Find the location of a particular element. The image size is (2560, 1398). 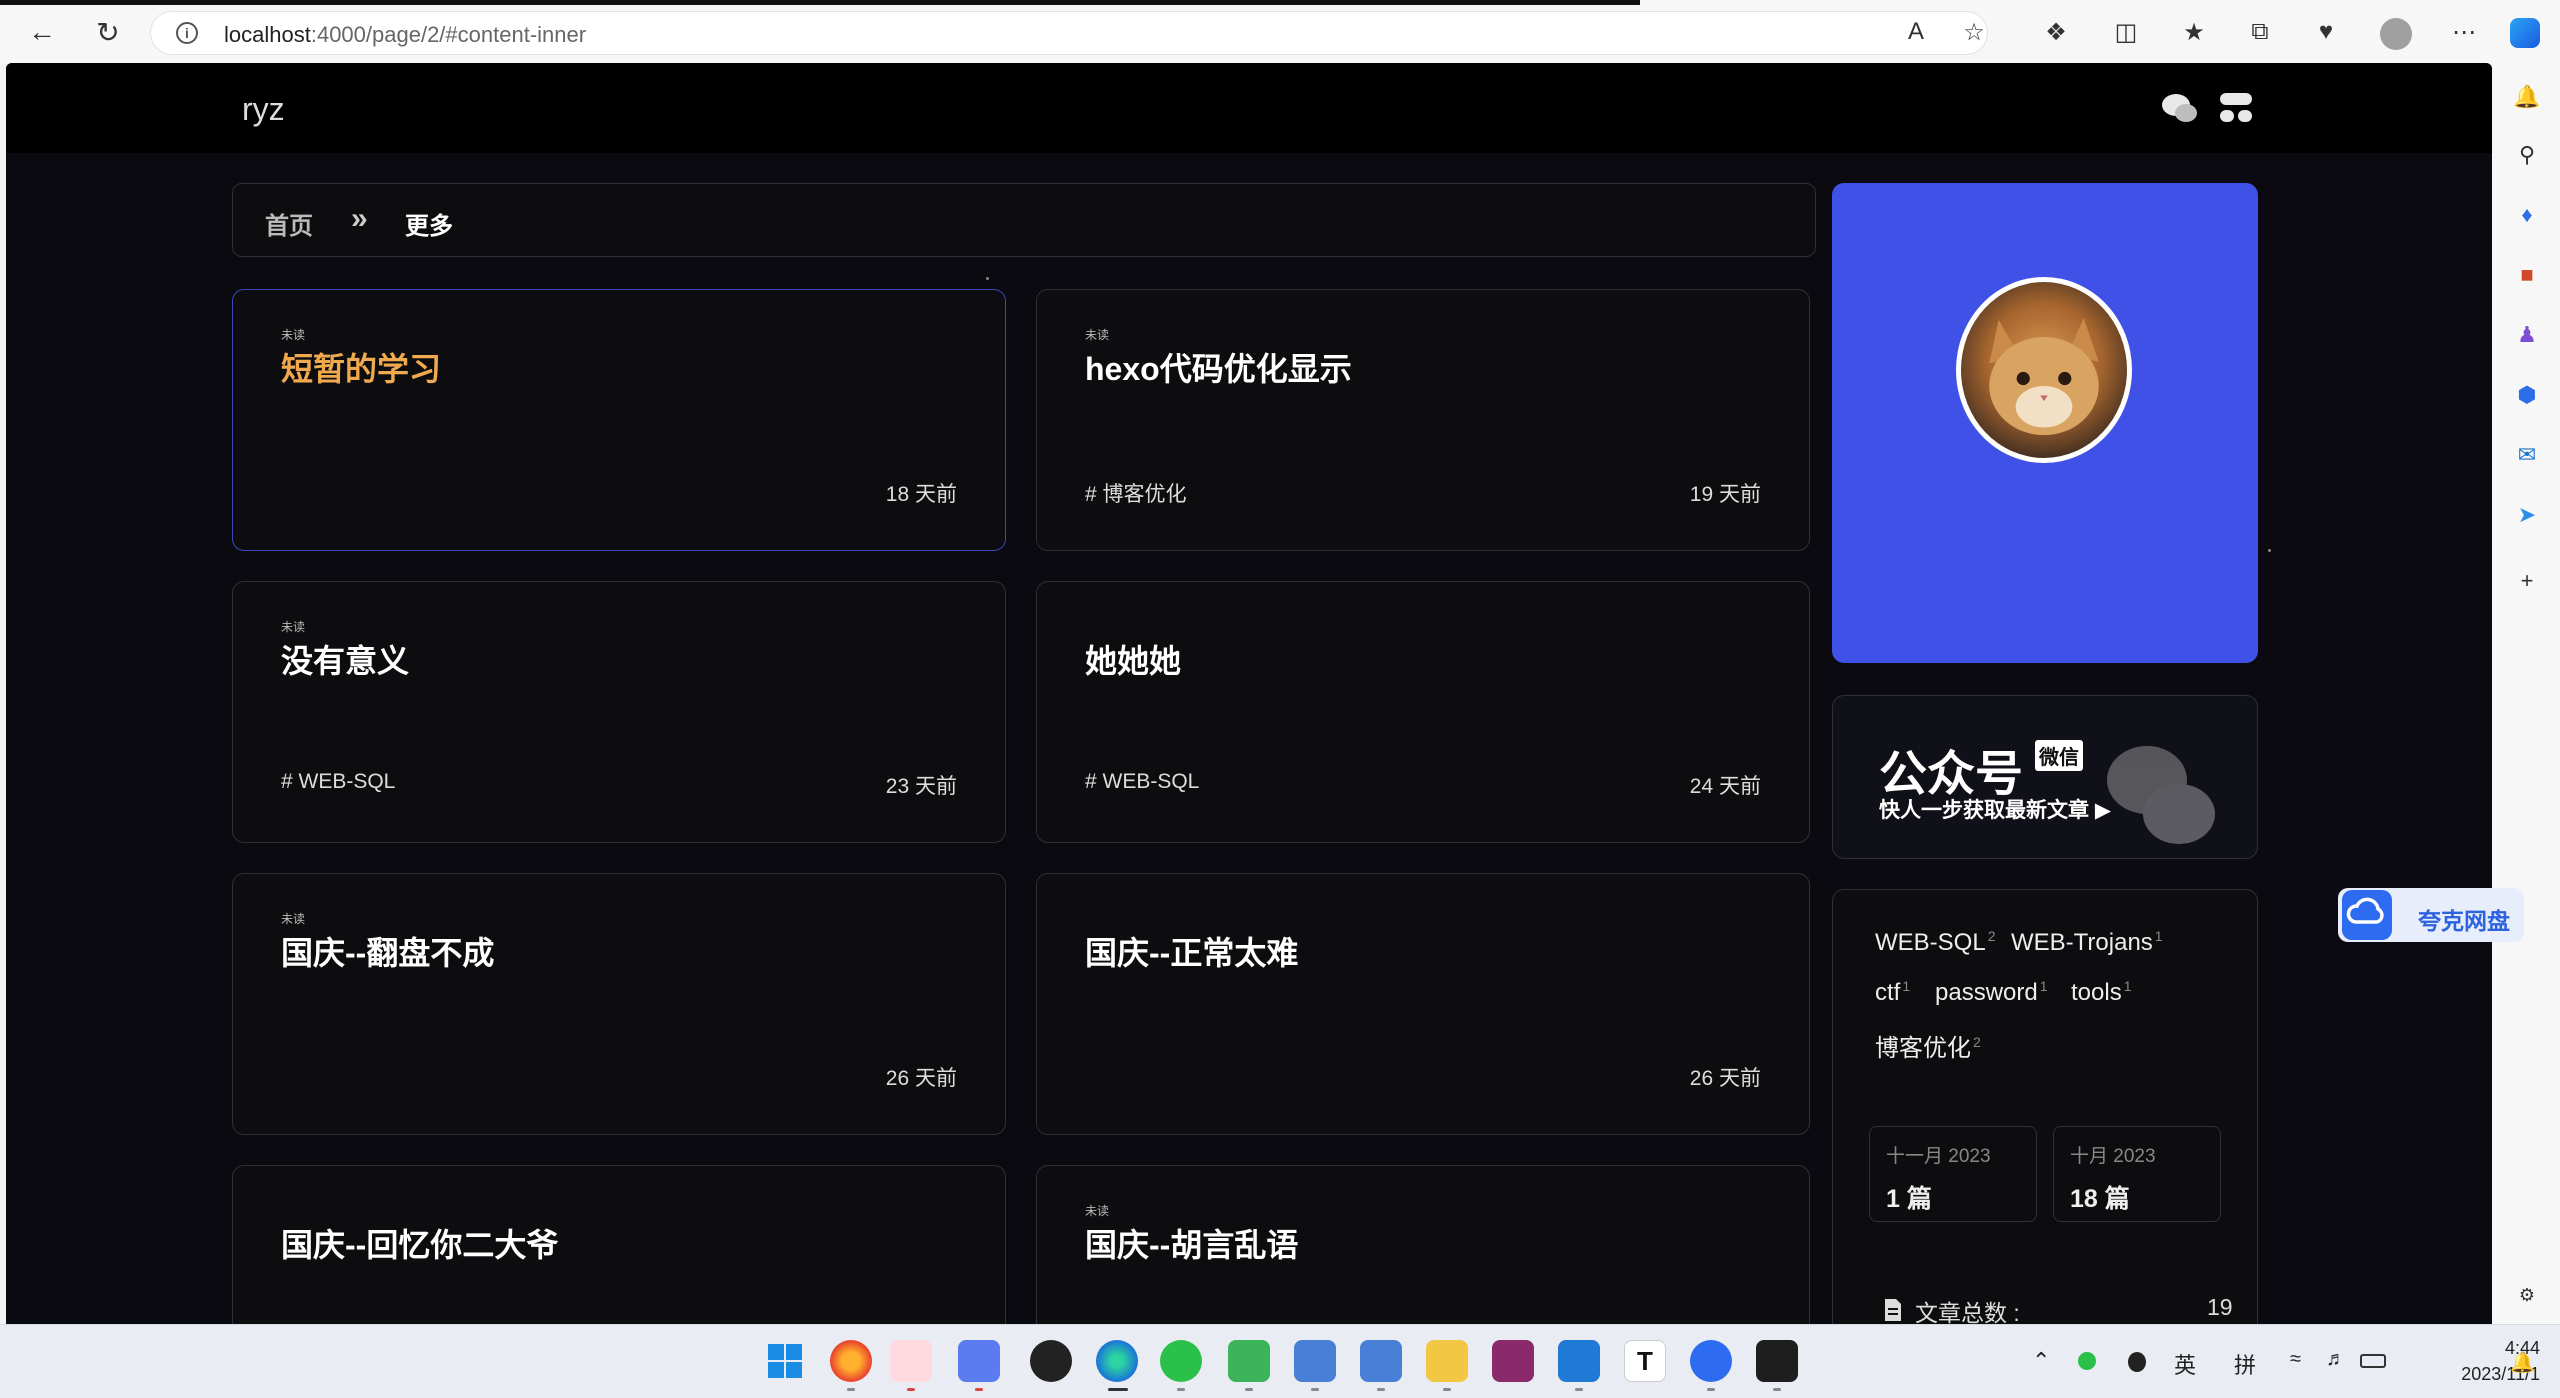

archive-item: 十一月 2023 1 篇 is located at coordinates (1953, 1174).